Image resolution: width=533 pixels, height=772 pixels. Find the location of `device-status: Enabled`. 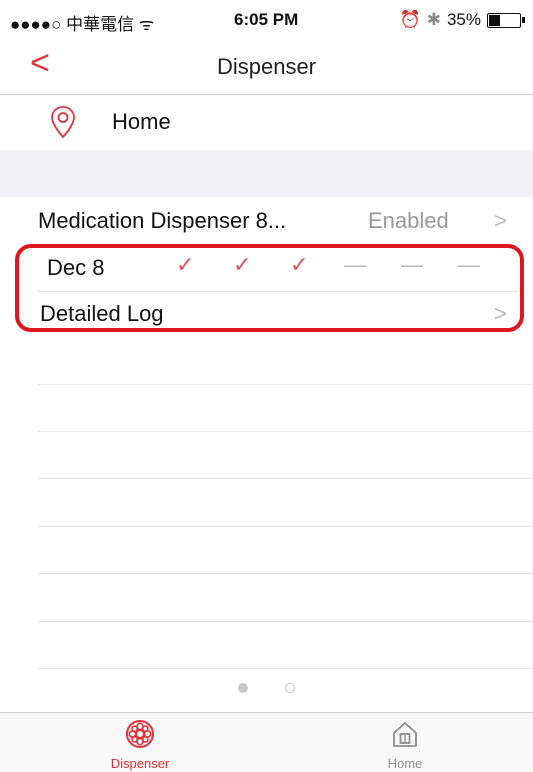

device-status: Enabled is located at coordinates (408, 220).